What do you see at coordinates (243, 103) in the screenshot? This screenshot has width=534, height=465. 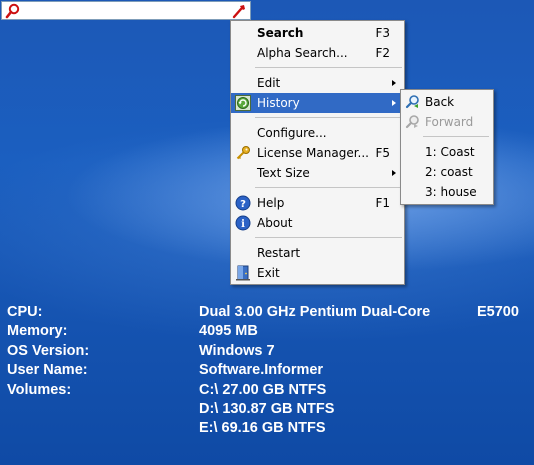 I see `history-icon` at bounding box center [243, 103].